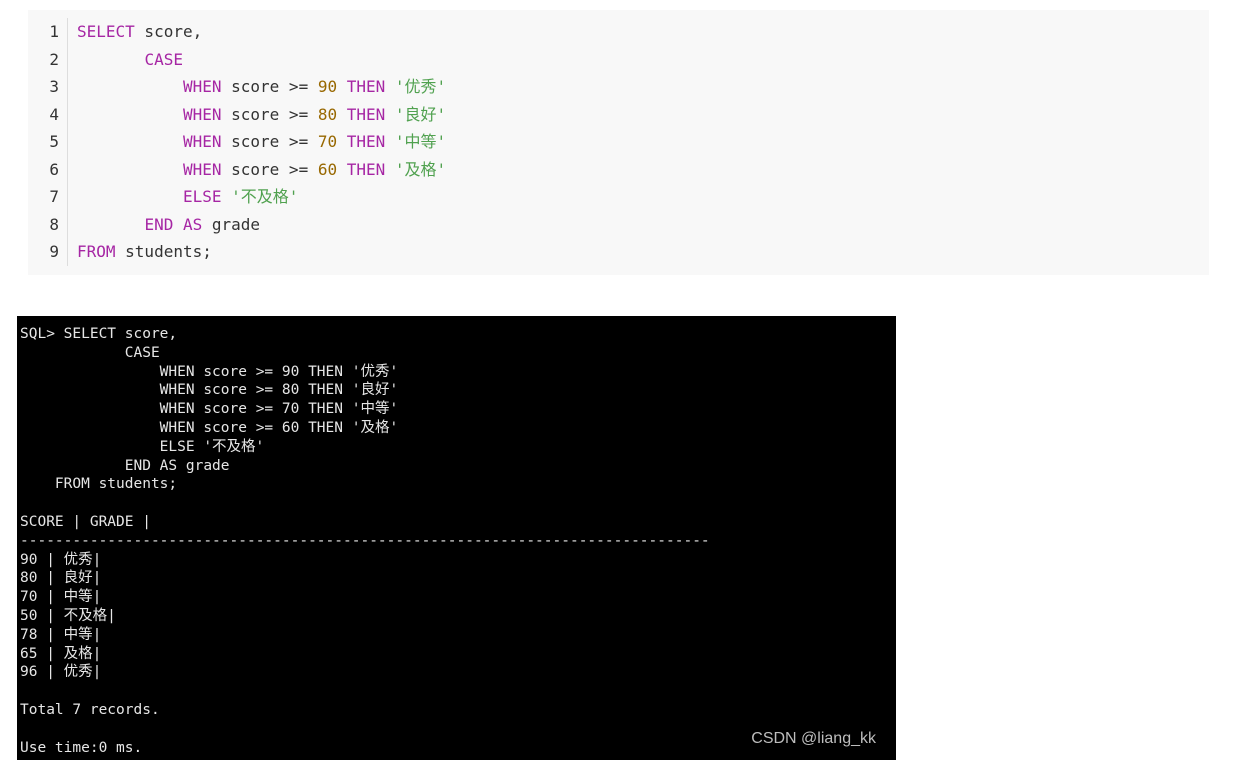 The width and height of the screenshot is (1241, 770). I want to click on terminal-line: 50 | 不及格|, so click(68, 615).